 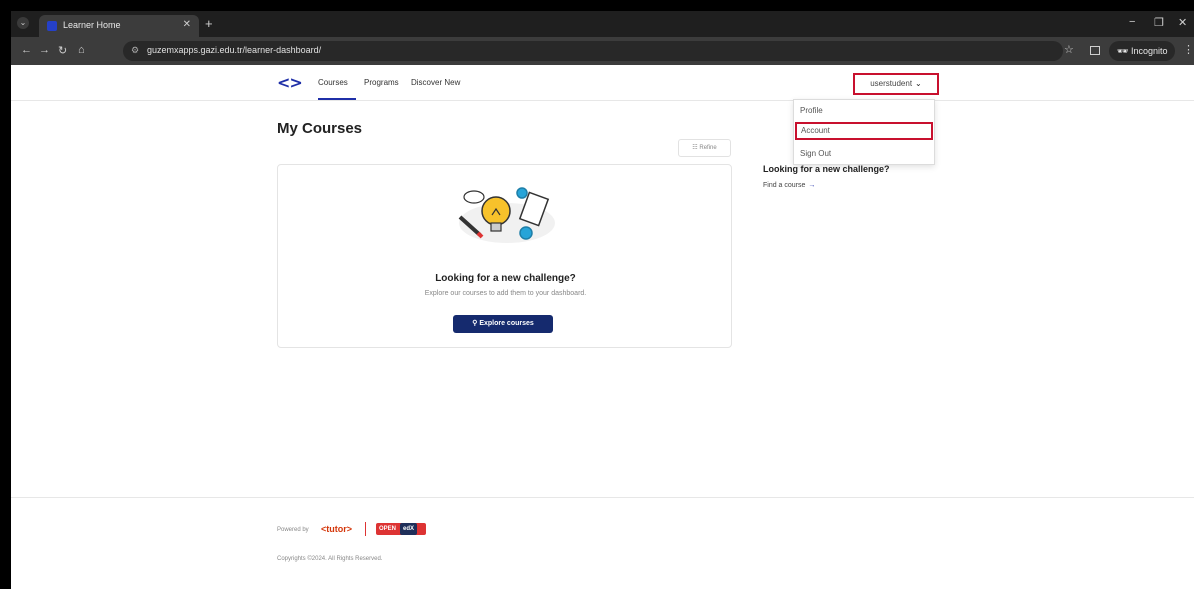 What do you see at coordinates (365, 529) in the screenshot?
I see `logo-divider` at bounding box center [365, 529].